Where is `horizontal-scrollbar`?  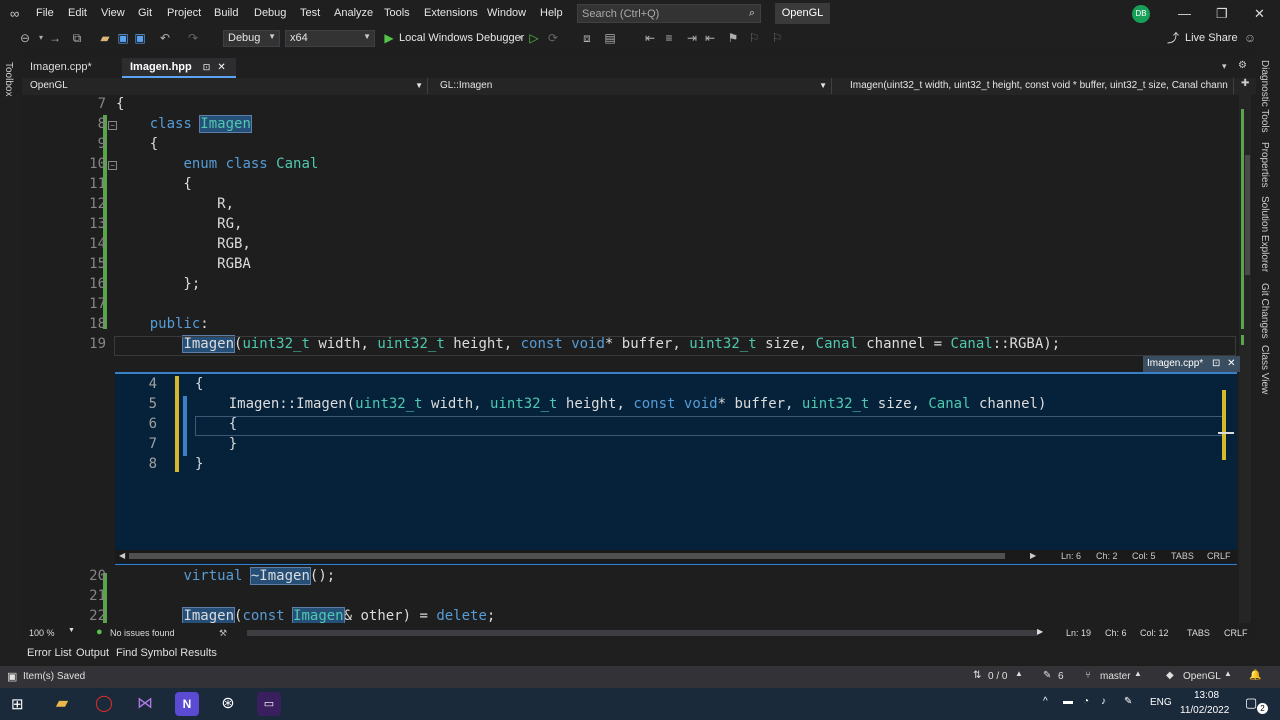
horizontal-scrollbar is located at coordinates (642, 633).